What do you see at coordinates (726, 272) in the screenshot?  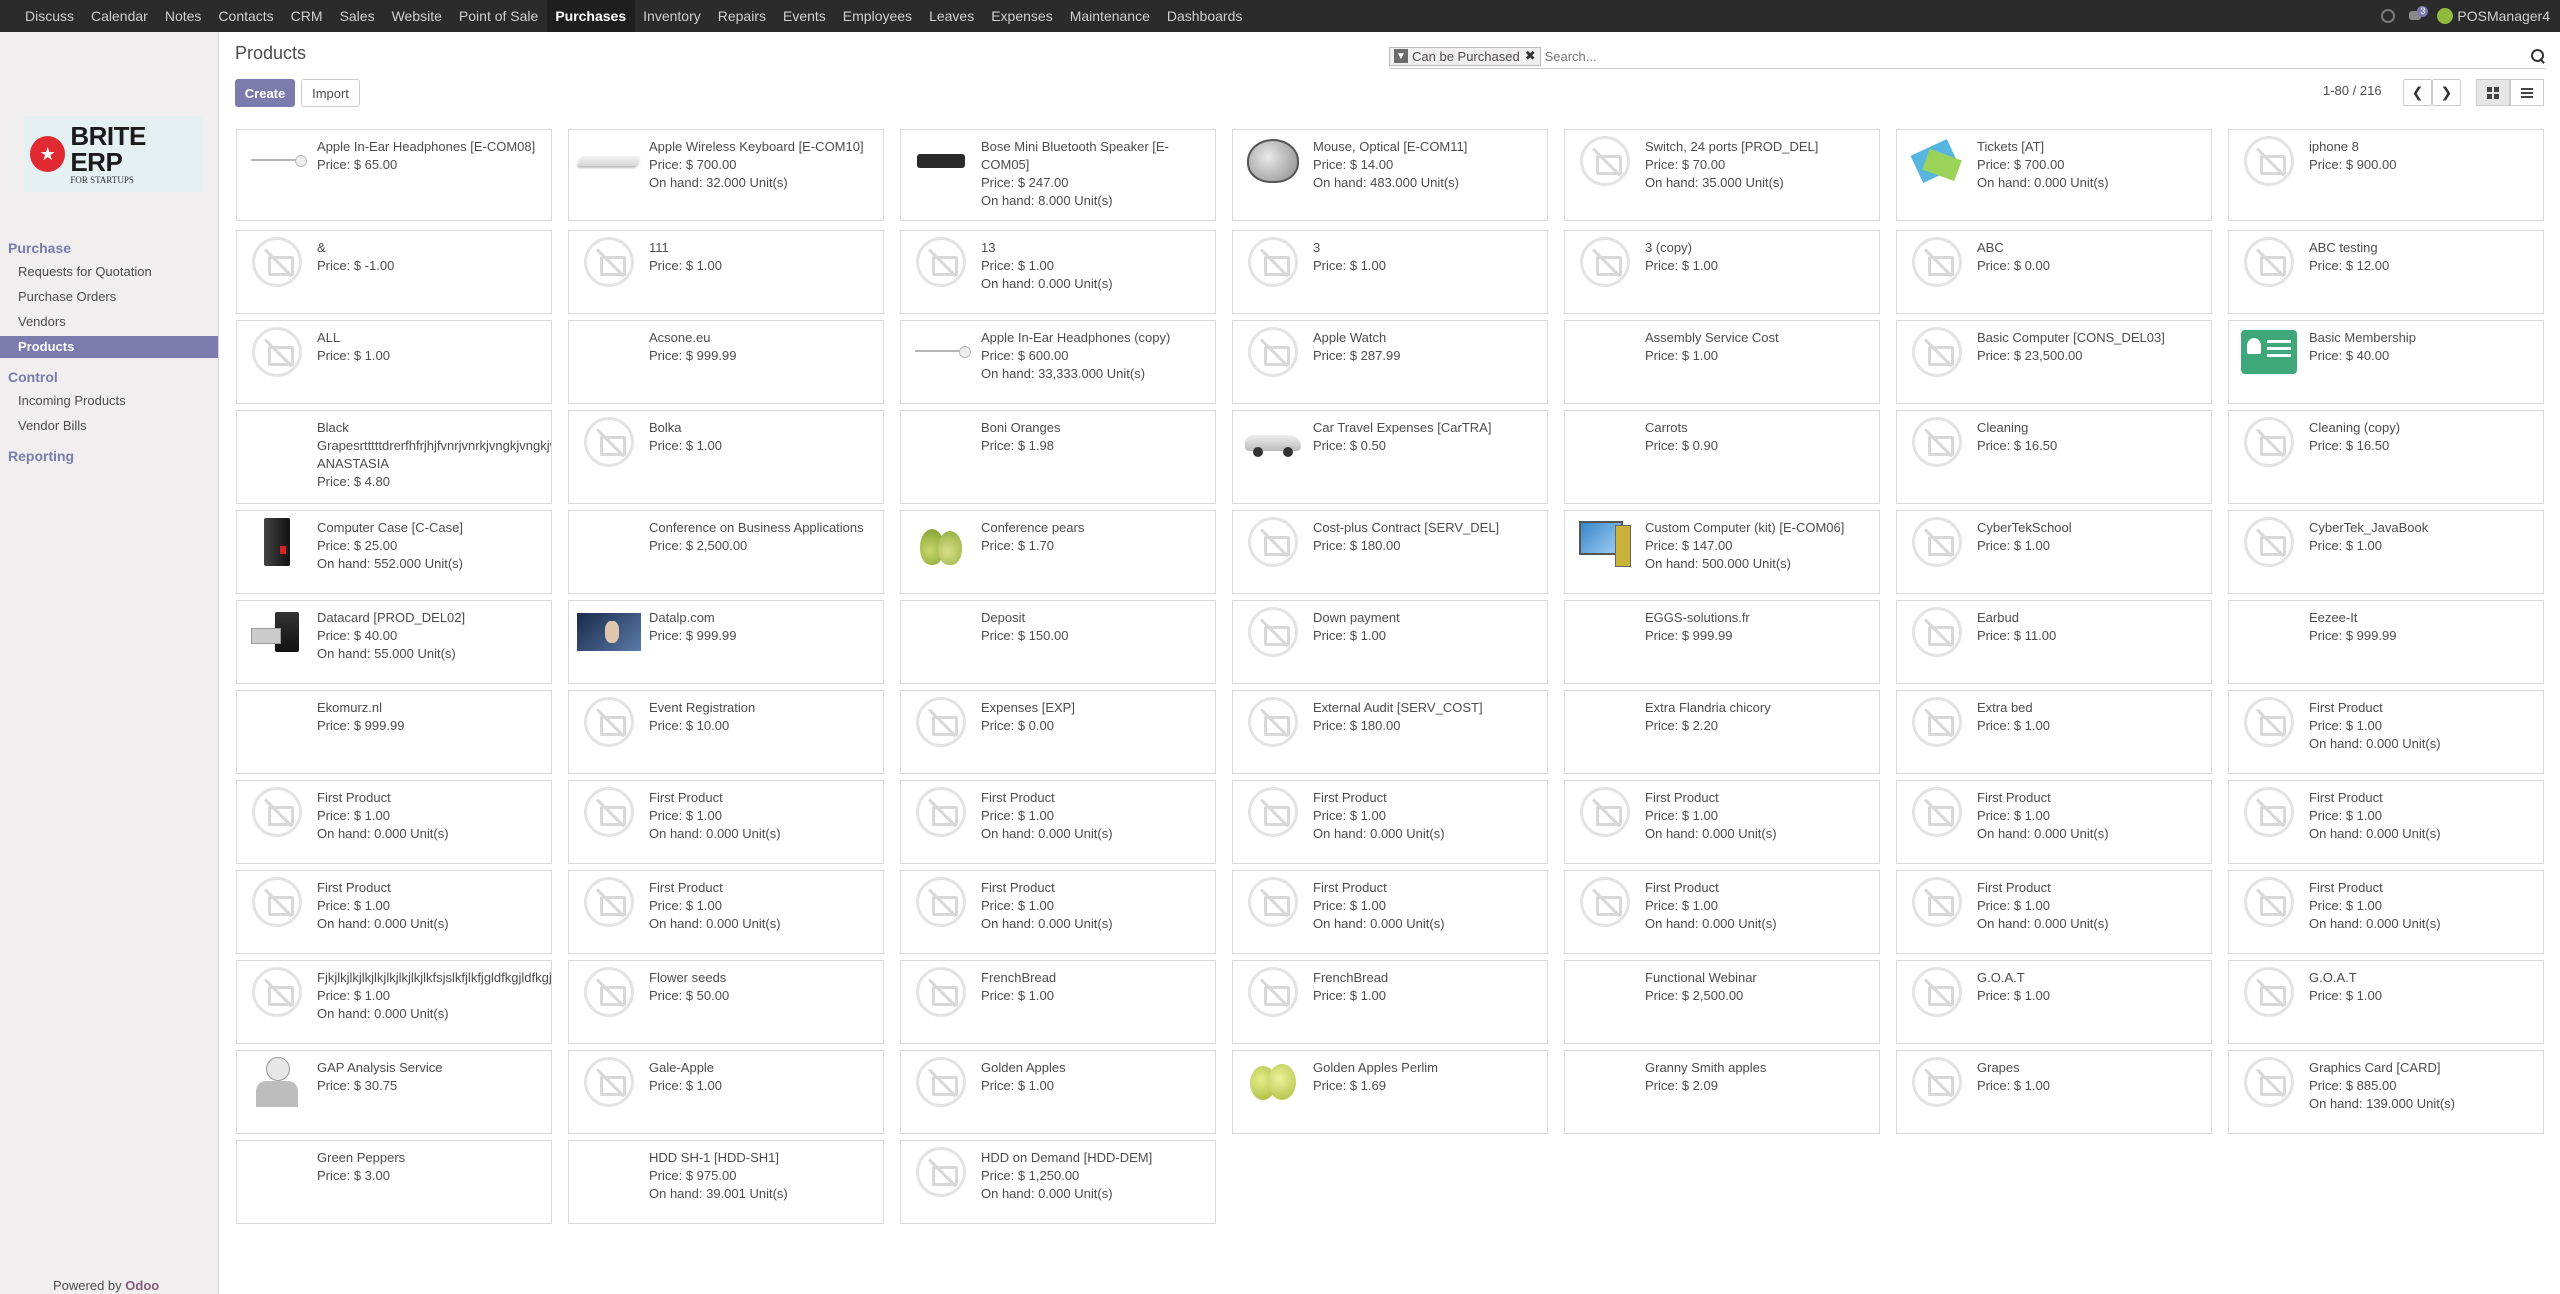 I see `product-card: 111 Price: $ 1.00` at bounding box center [726, 272].